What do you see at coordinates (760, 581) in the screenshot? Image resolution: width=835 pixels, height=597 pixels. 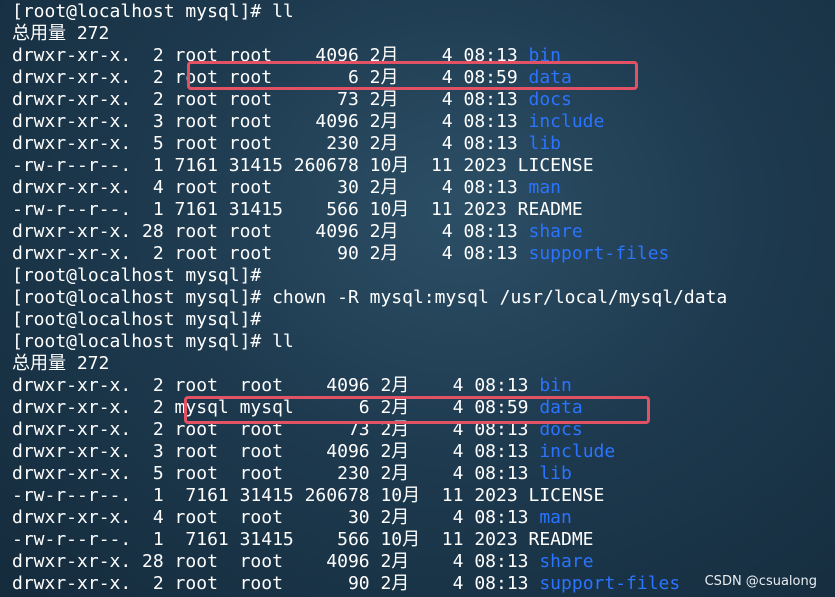 I see `watermark: CSDN @csualong` at bounding box center [760, 581].